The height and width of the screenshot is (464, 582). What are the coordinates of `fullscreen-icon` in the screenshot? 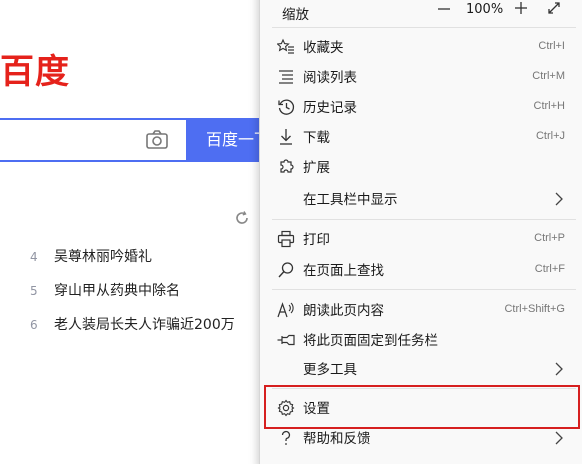 It's located at (554, 8).